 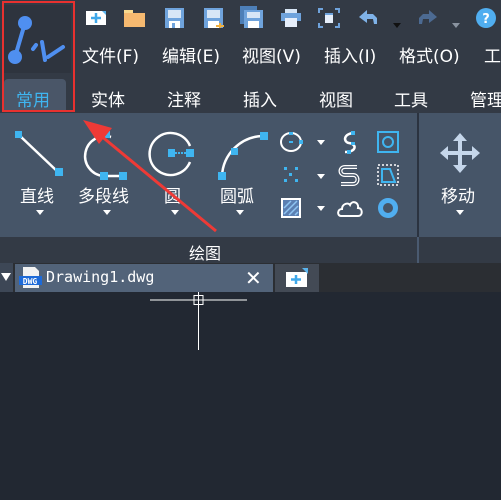 I want to click on line-tool-label: 直线, so click(x=37, y=197).